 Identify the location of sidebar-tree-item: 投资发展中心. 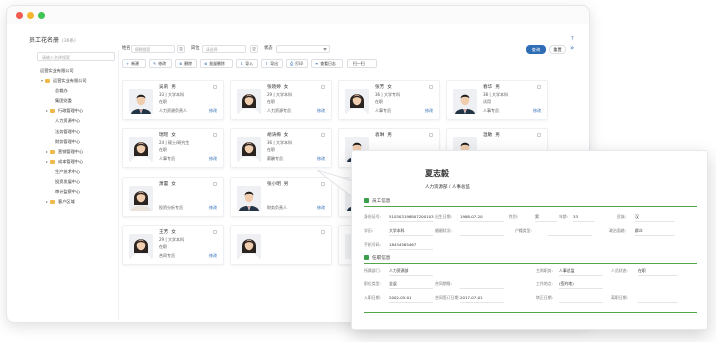
(61, 182).